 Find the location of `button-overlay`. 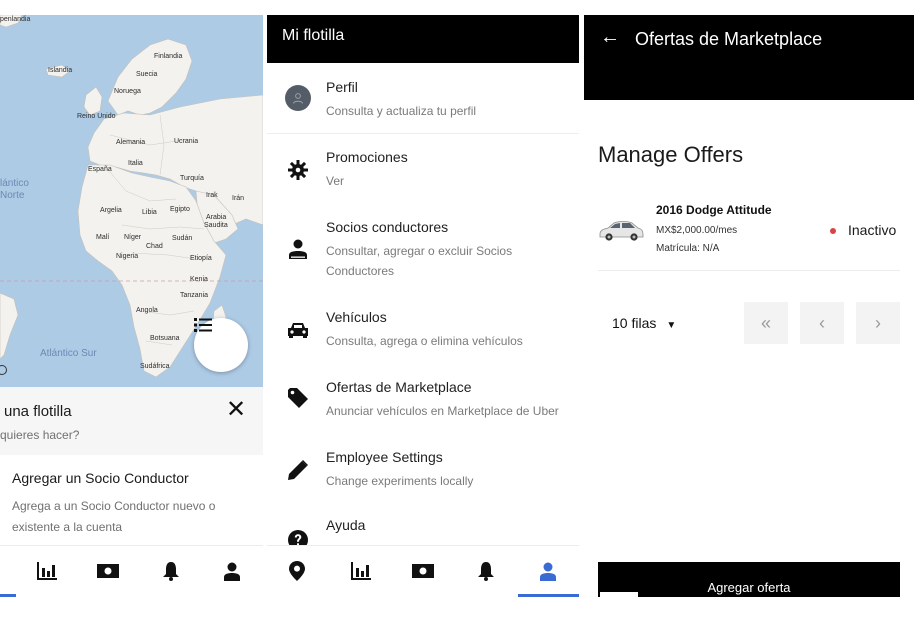

button-overlay is located at coordinates (619, 594).